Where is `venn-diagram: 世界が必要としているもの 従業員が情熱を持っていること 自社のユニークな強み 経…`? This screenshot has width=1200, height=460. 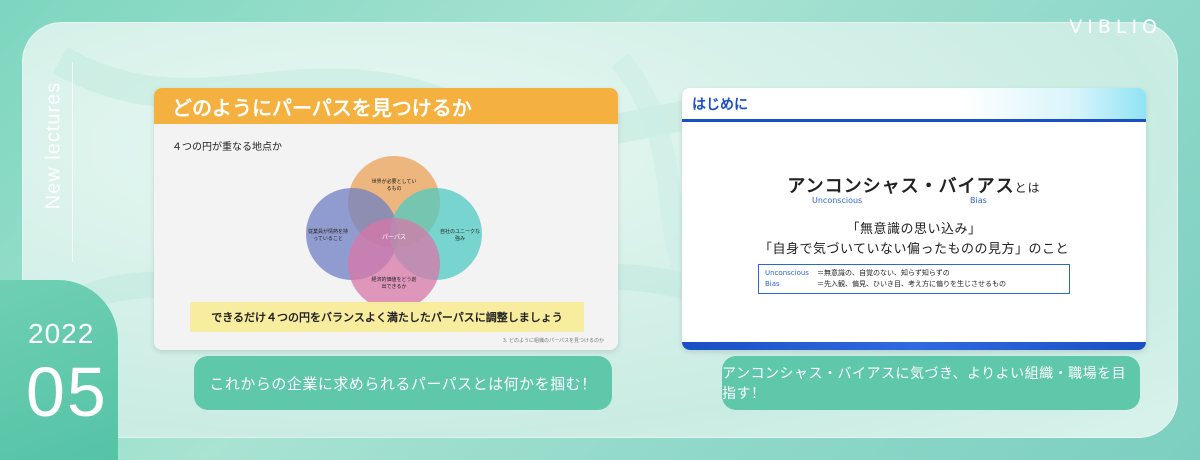
venn-diagram: 世界が必要としているもの 従業員が情熱を持っていること 自社のユニークな強み 経… is located at coordinates (394, 233).